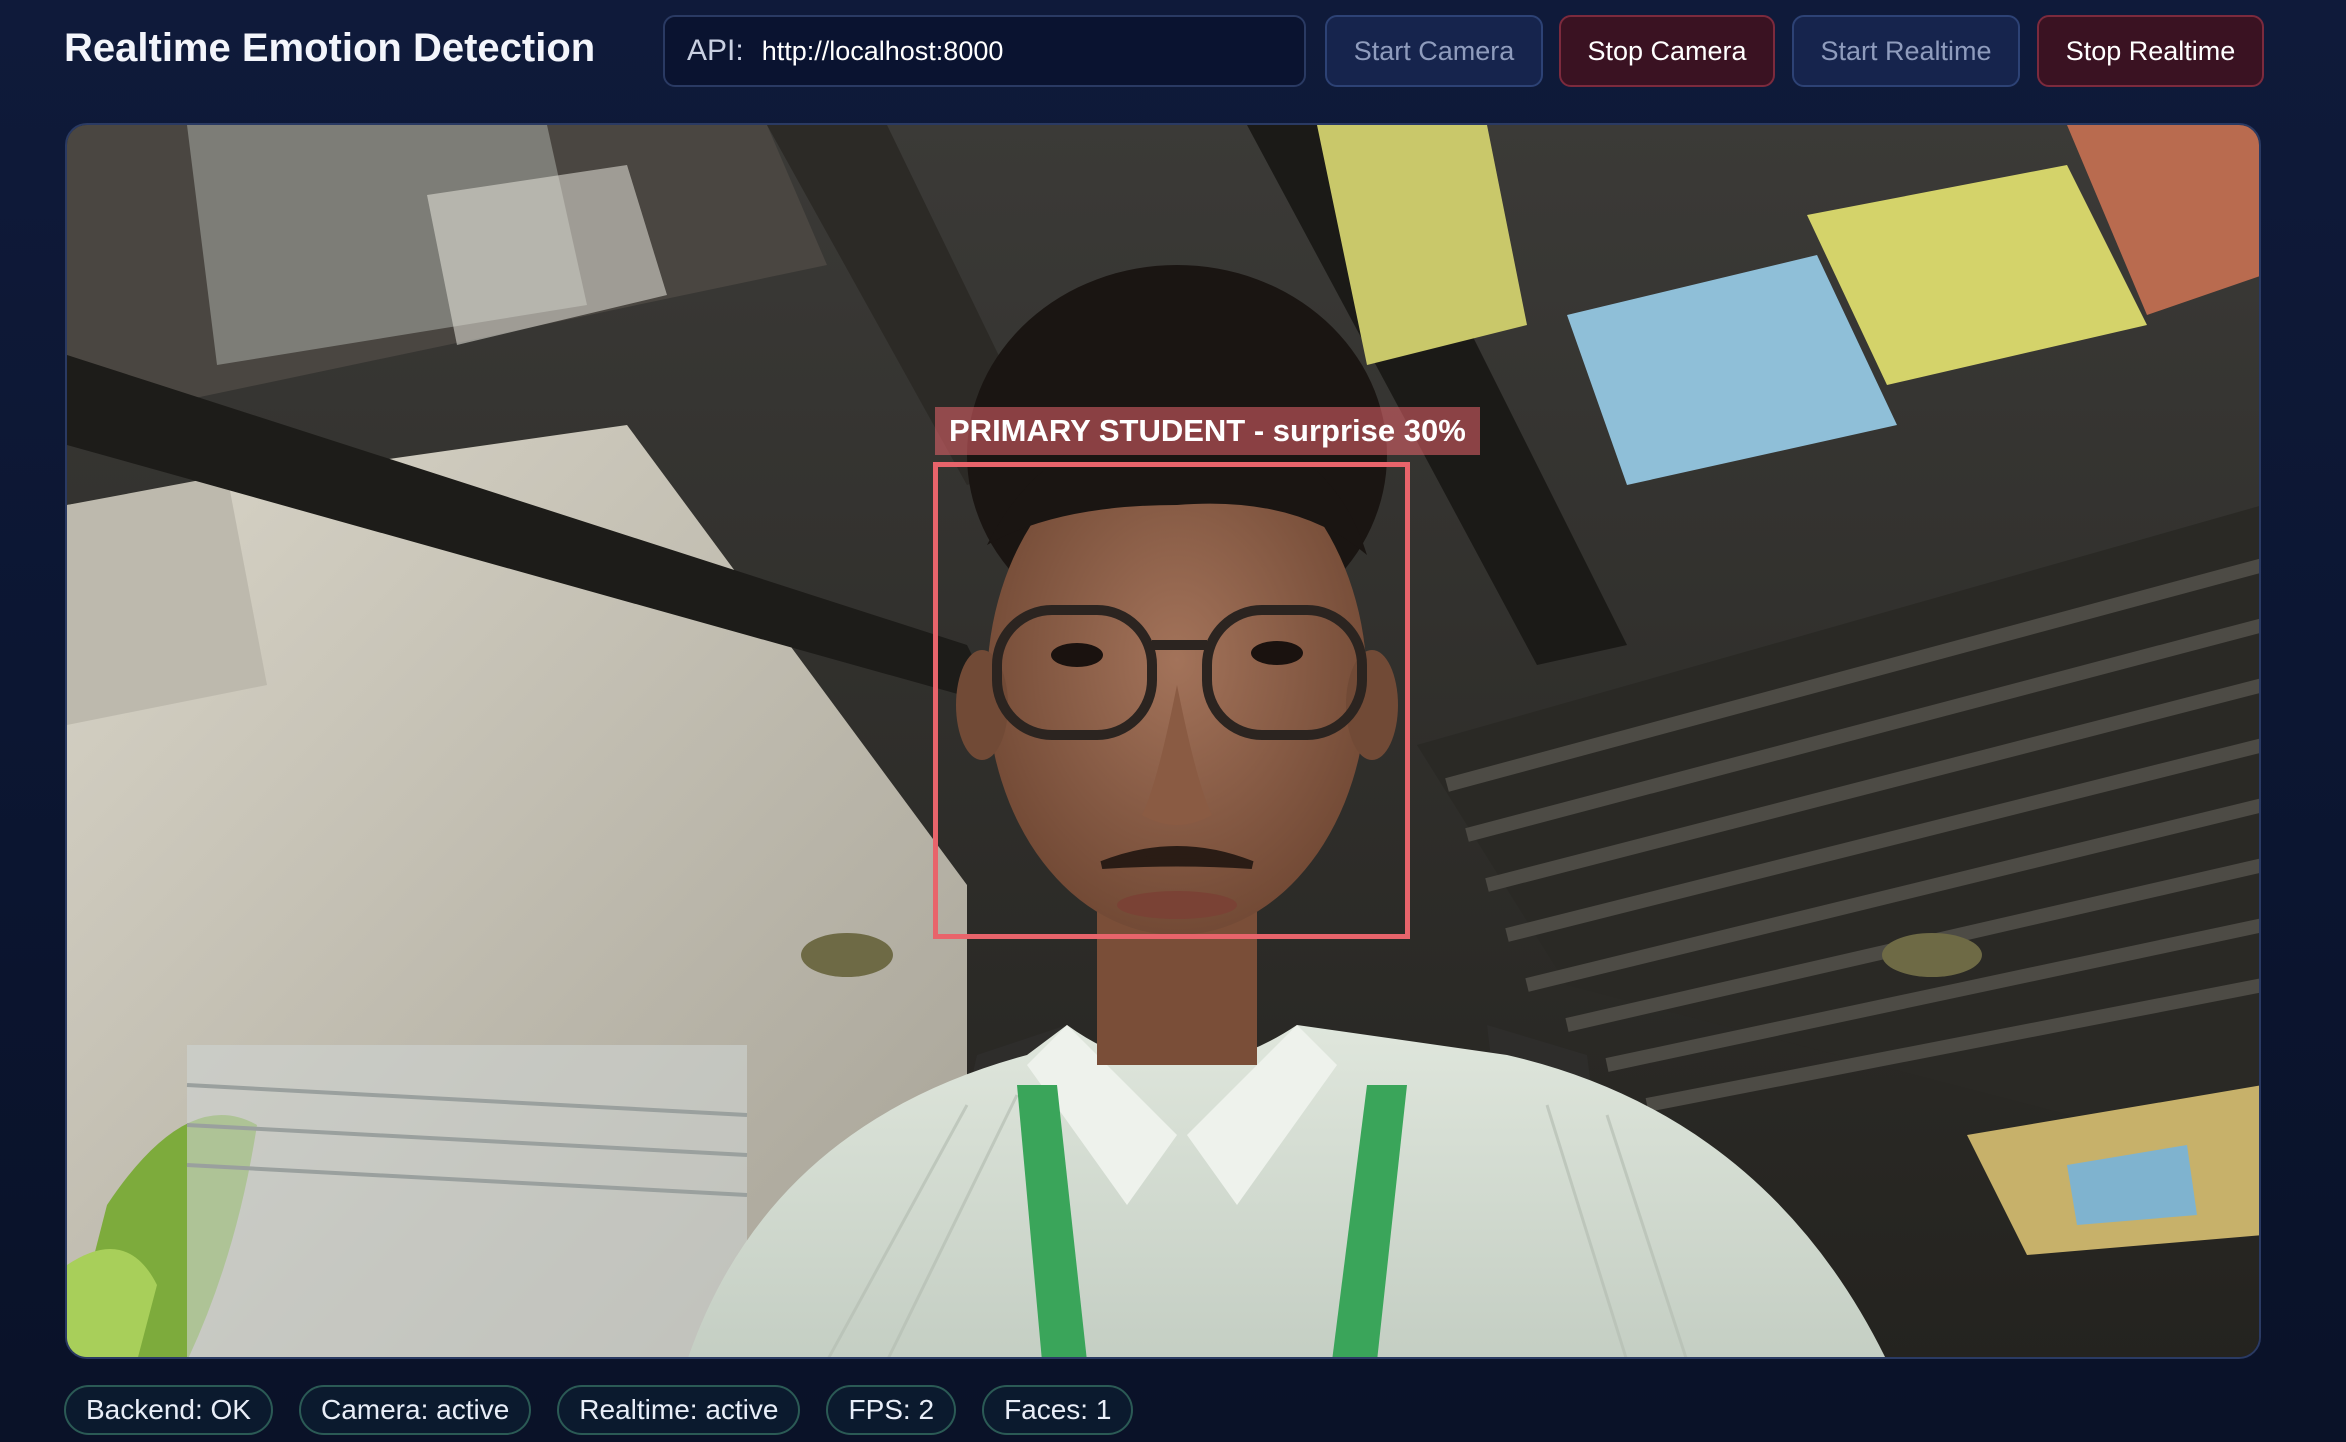 Image resolution: width=2346 pixels, height=1442 pixels. I want to click on face-emotion-label: PRIMARY STUDENT - surprise 30%, so click(1207, 431).